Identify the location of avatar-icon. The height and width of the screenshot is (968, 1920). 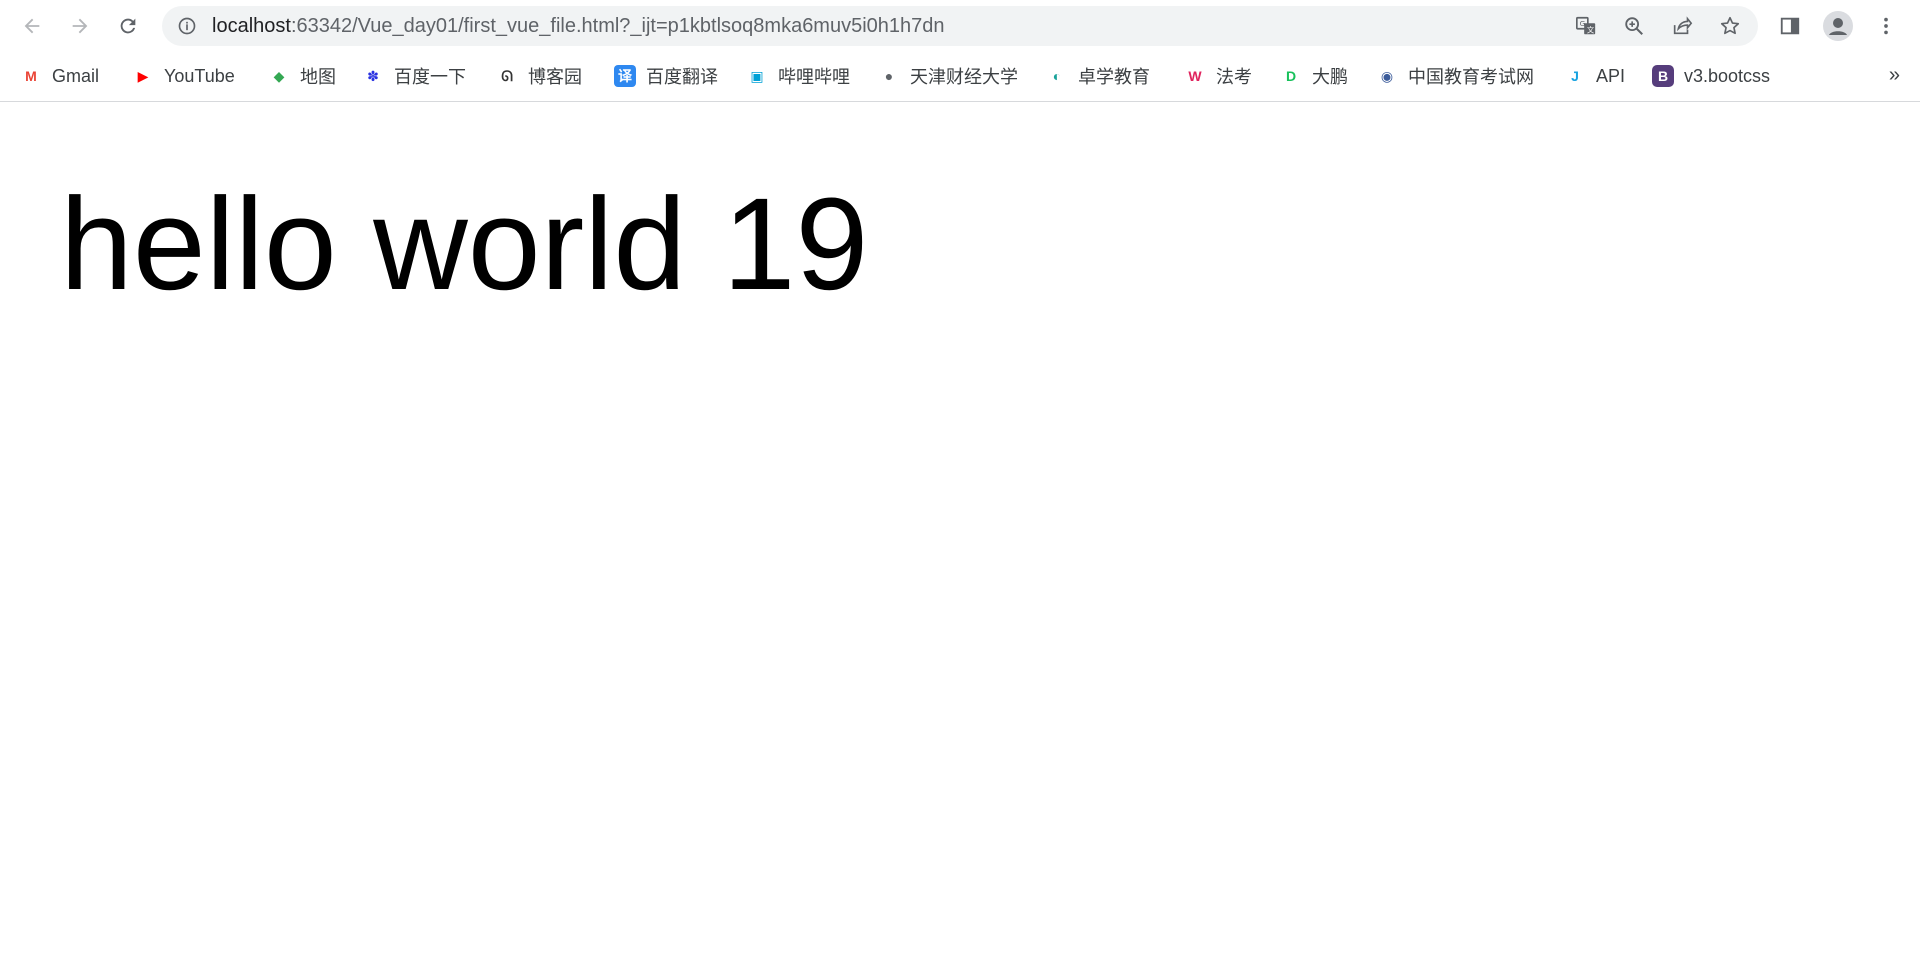
(1838, 26).